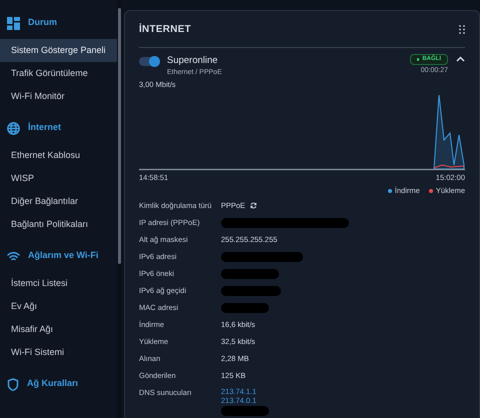 This screenshot has width=480, height=418. I want to click on drag-handle-icon, so click(462, 29).